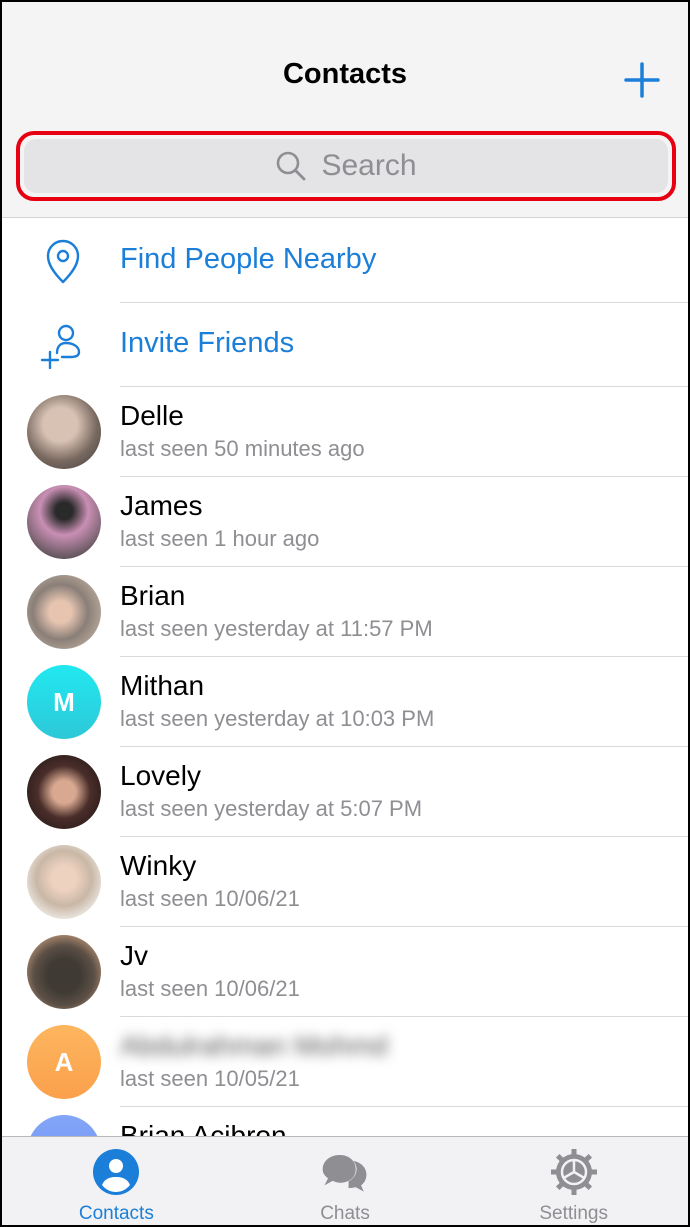  What do you see at coordinates (345, 702) in the screenshot?
I see `contact-row: M Mithan last seen yesterday at 10:03 PM` at bounding box center [345, 702].